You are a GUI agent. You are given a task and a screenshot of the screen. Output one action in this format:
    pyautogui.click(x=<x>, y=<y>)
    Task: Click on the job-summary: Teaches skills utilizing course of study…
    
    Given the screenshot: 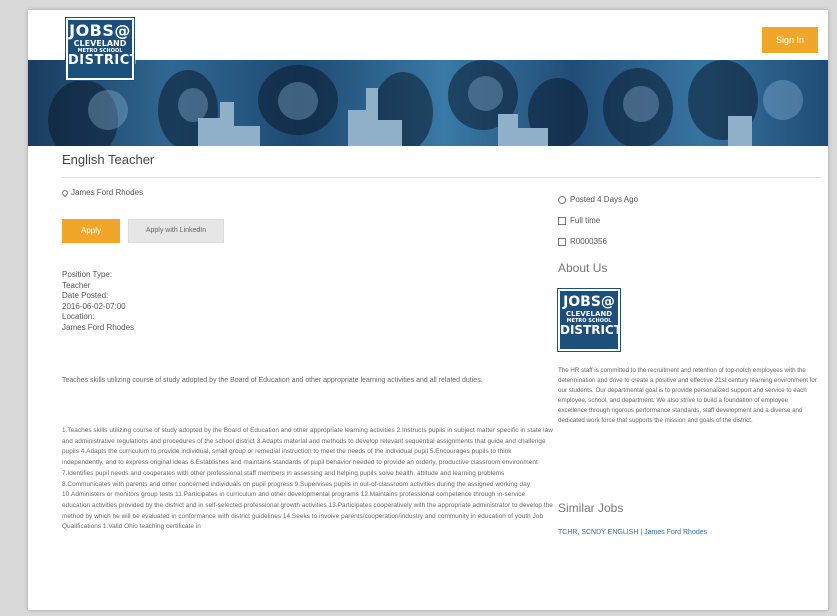 What is the action you would take?
    pyautogui.click(x=272, y=380)
    